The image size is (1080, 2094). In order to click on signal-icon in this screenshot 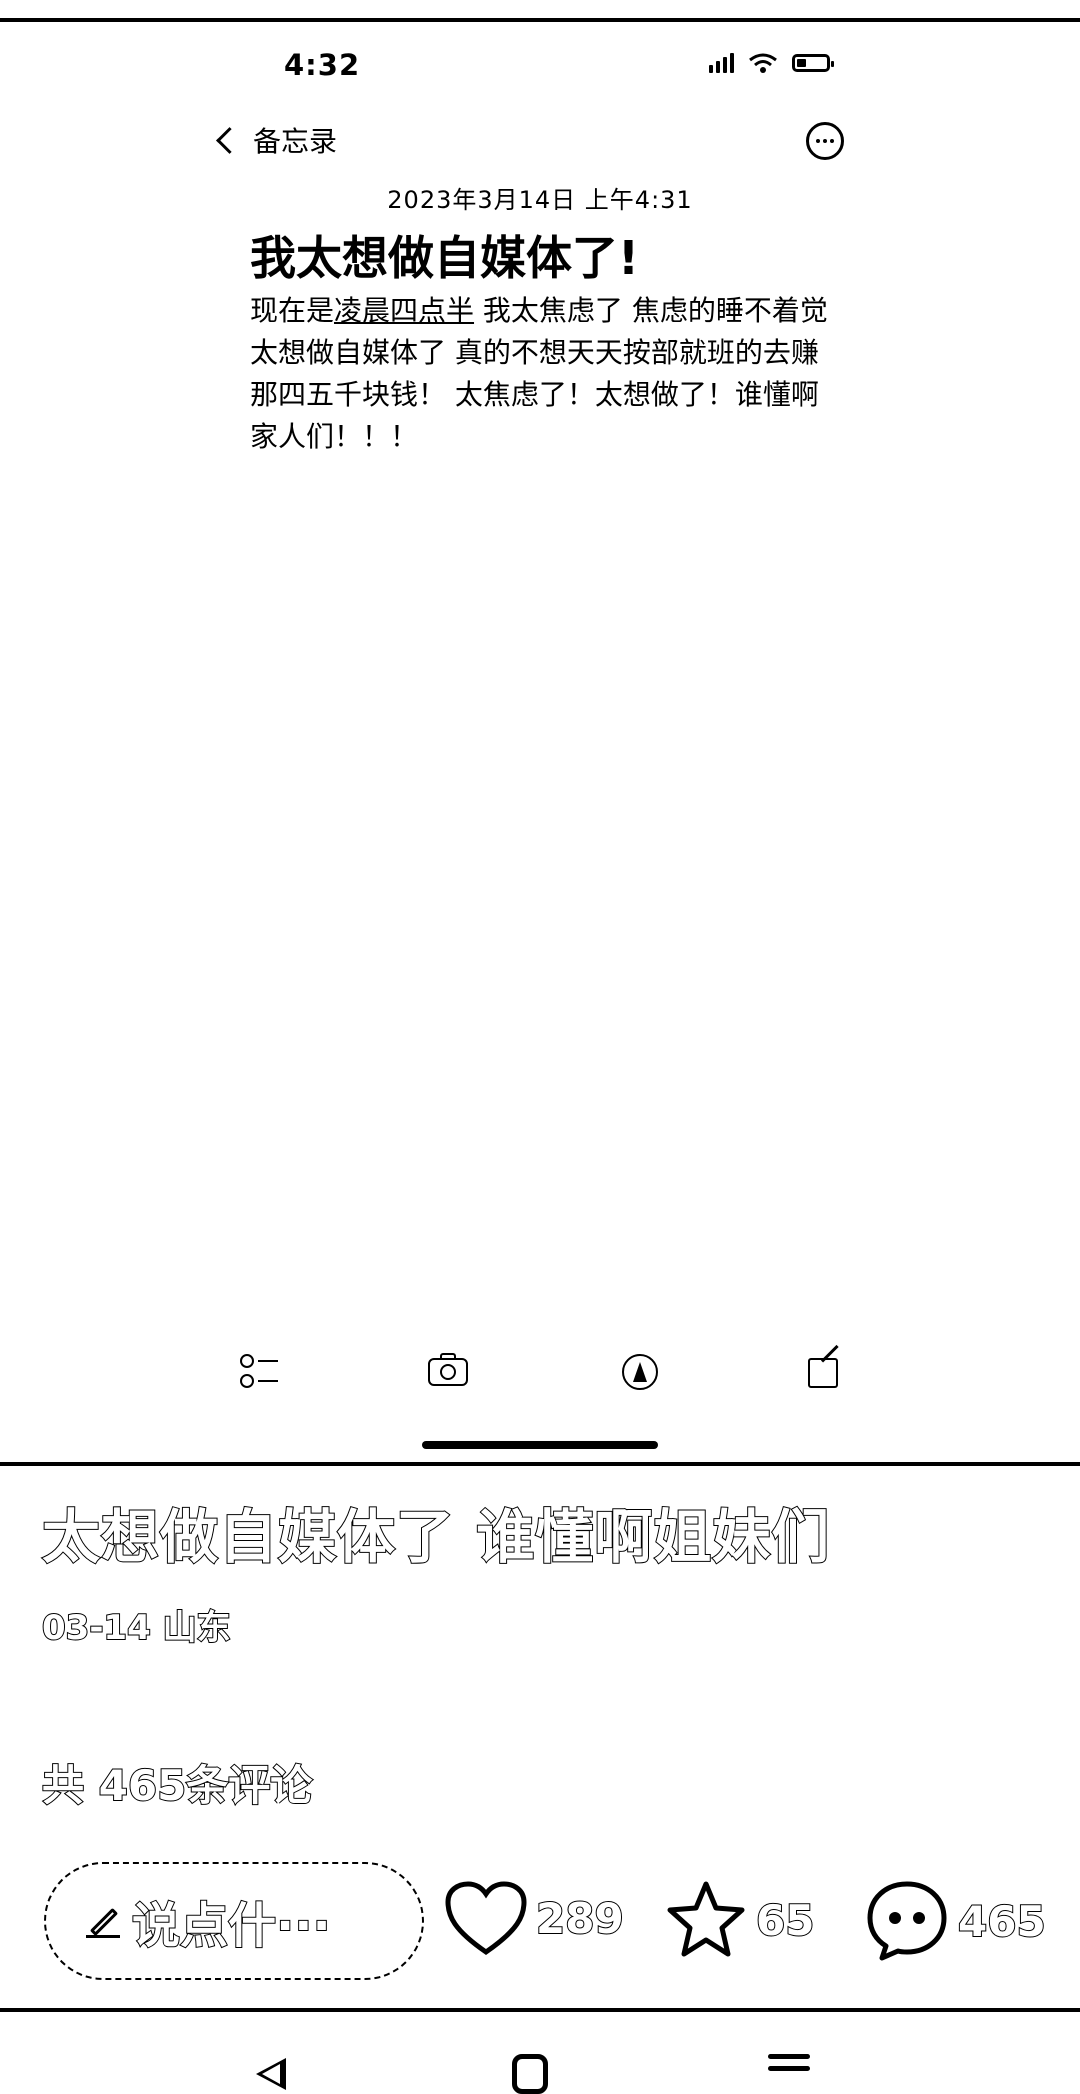, I will do `click(721, 63)`.